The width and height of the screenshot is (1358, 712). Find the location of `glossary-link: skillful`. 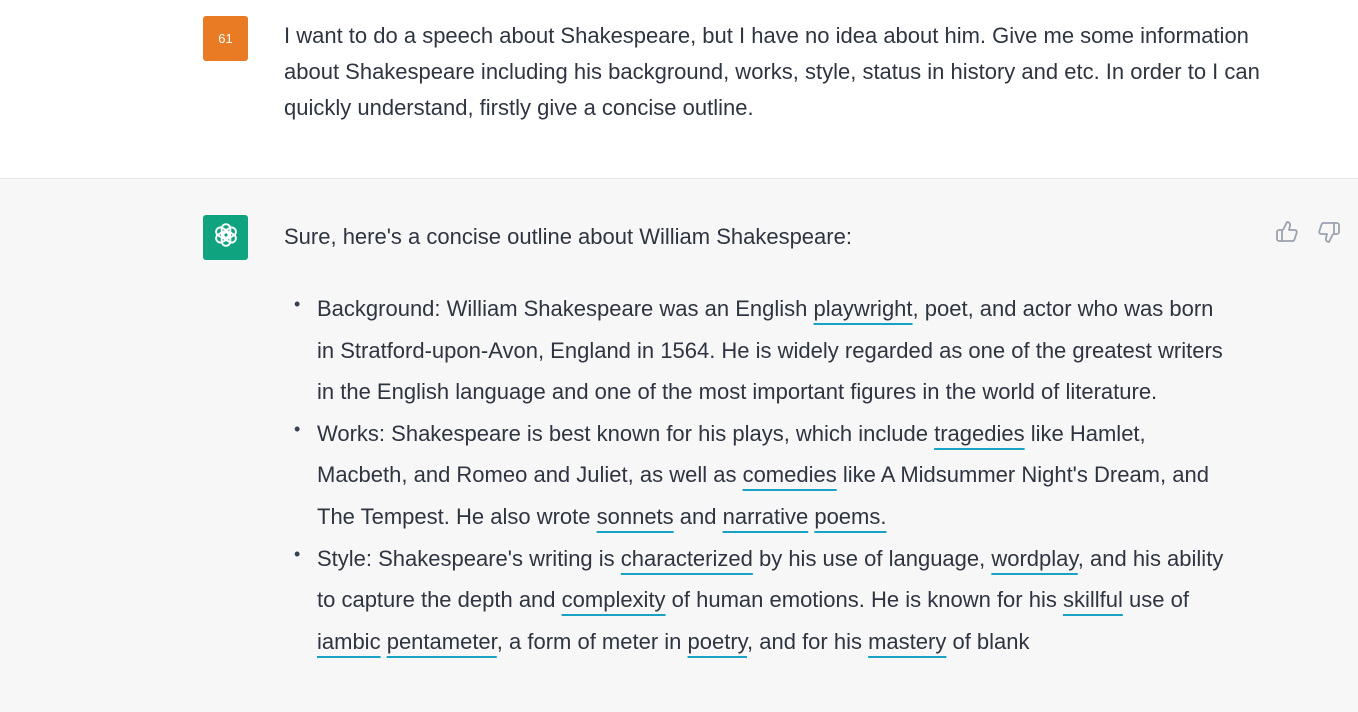

glossary-link: skillful is located at coordinates (1093, 599).